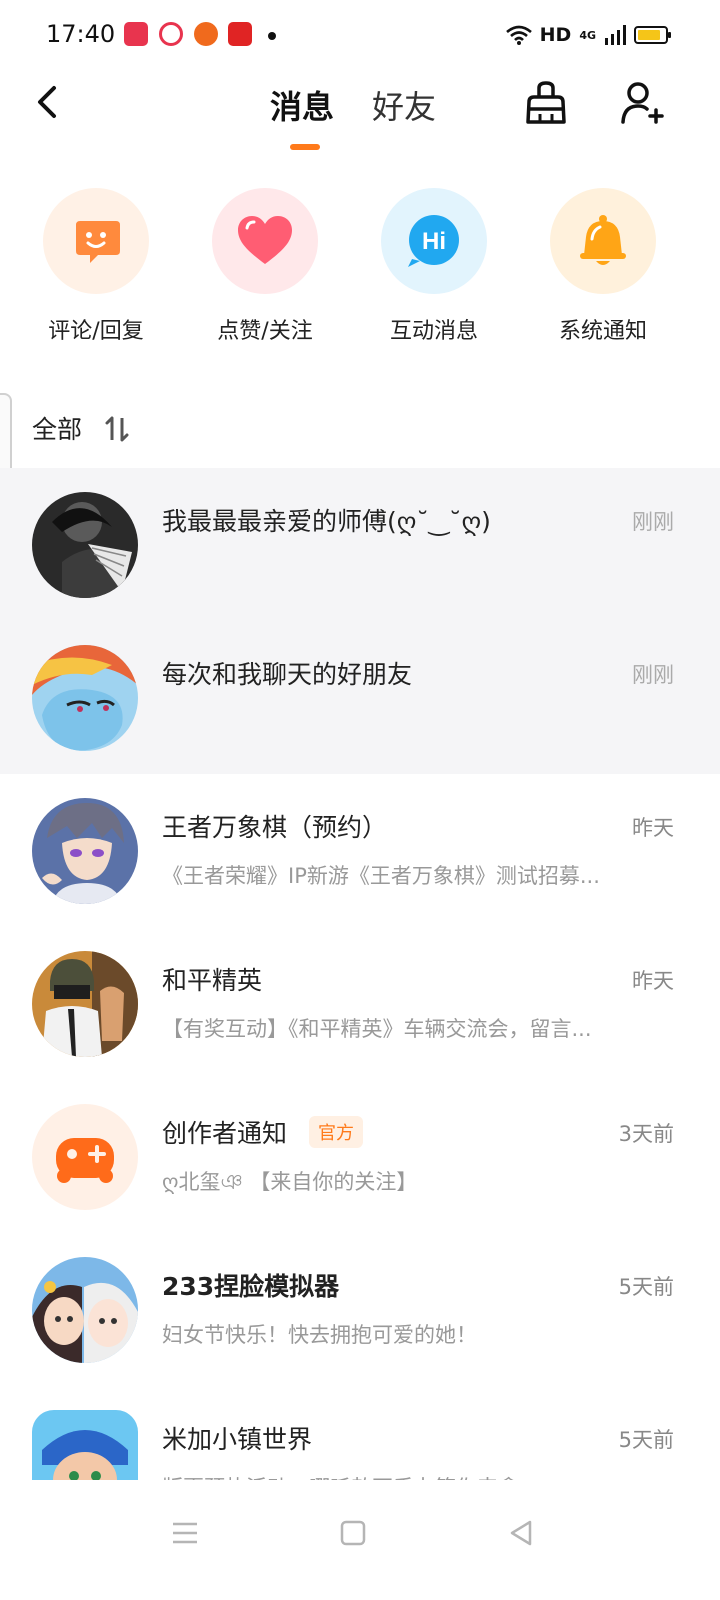 This screenshot has height=1600, width=720. I want to click on conversation-preview: 妇女节快乐！快去拥抱可爱的她！, so click(319, 1335).